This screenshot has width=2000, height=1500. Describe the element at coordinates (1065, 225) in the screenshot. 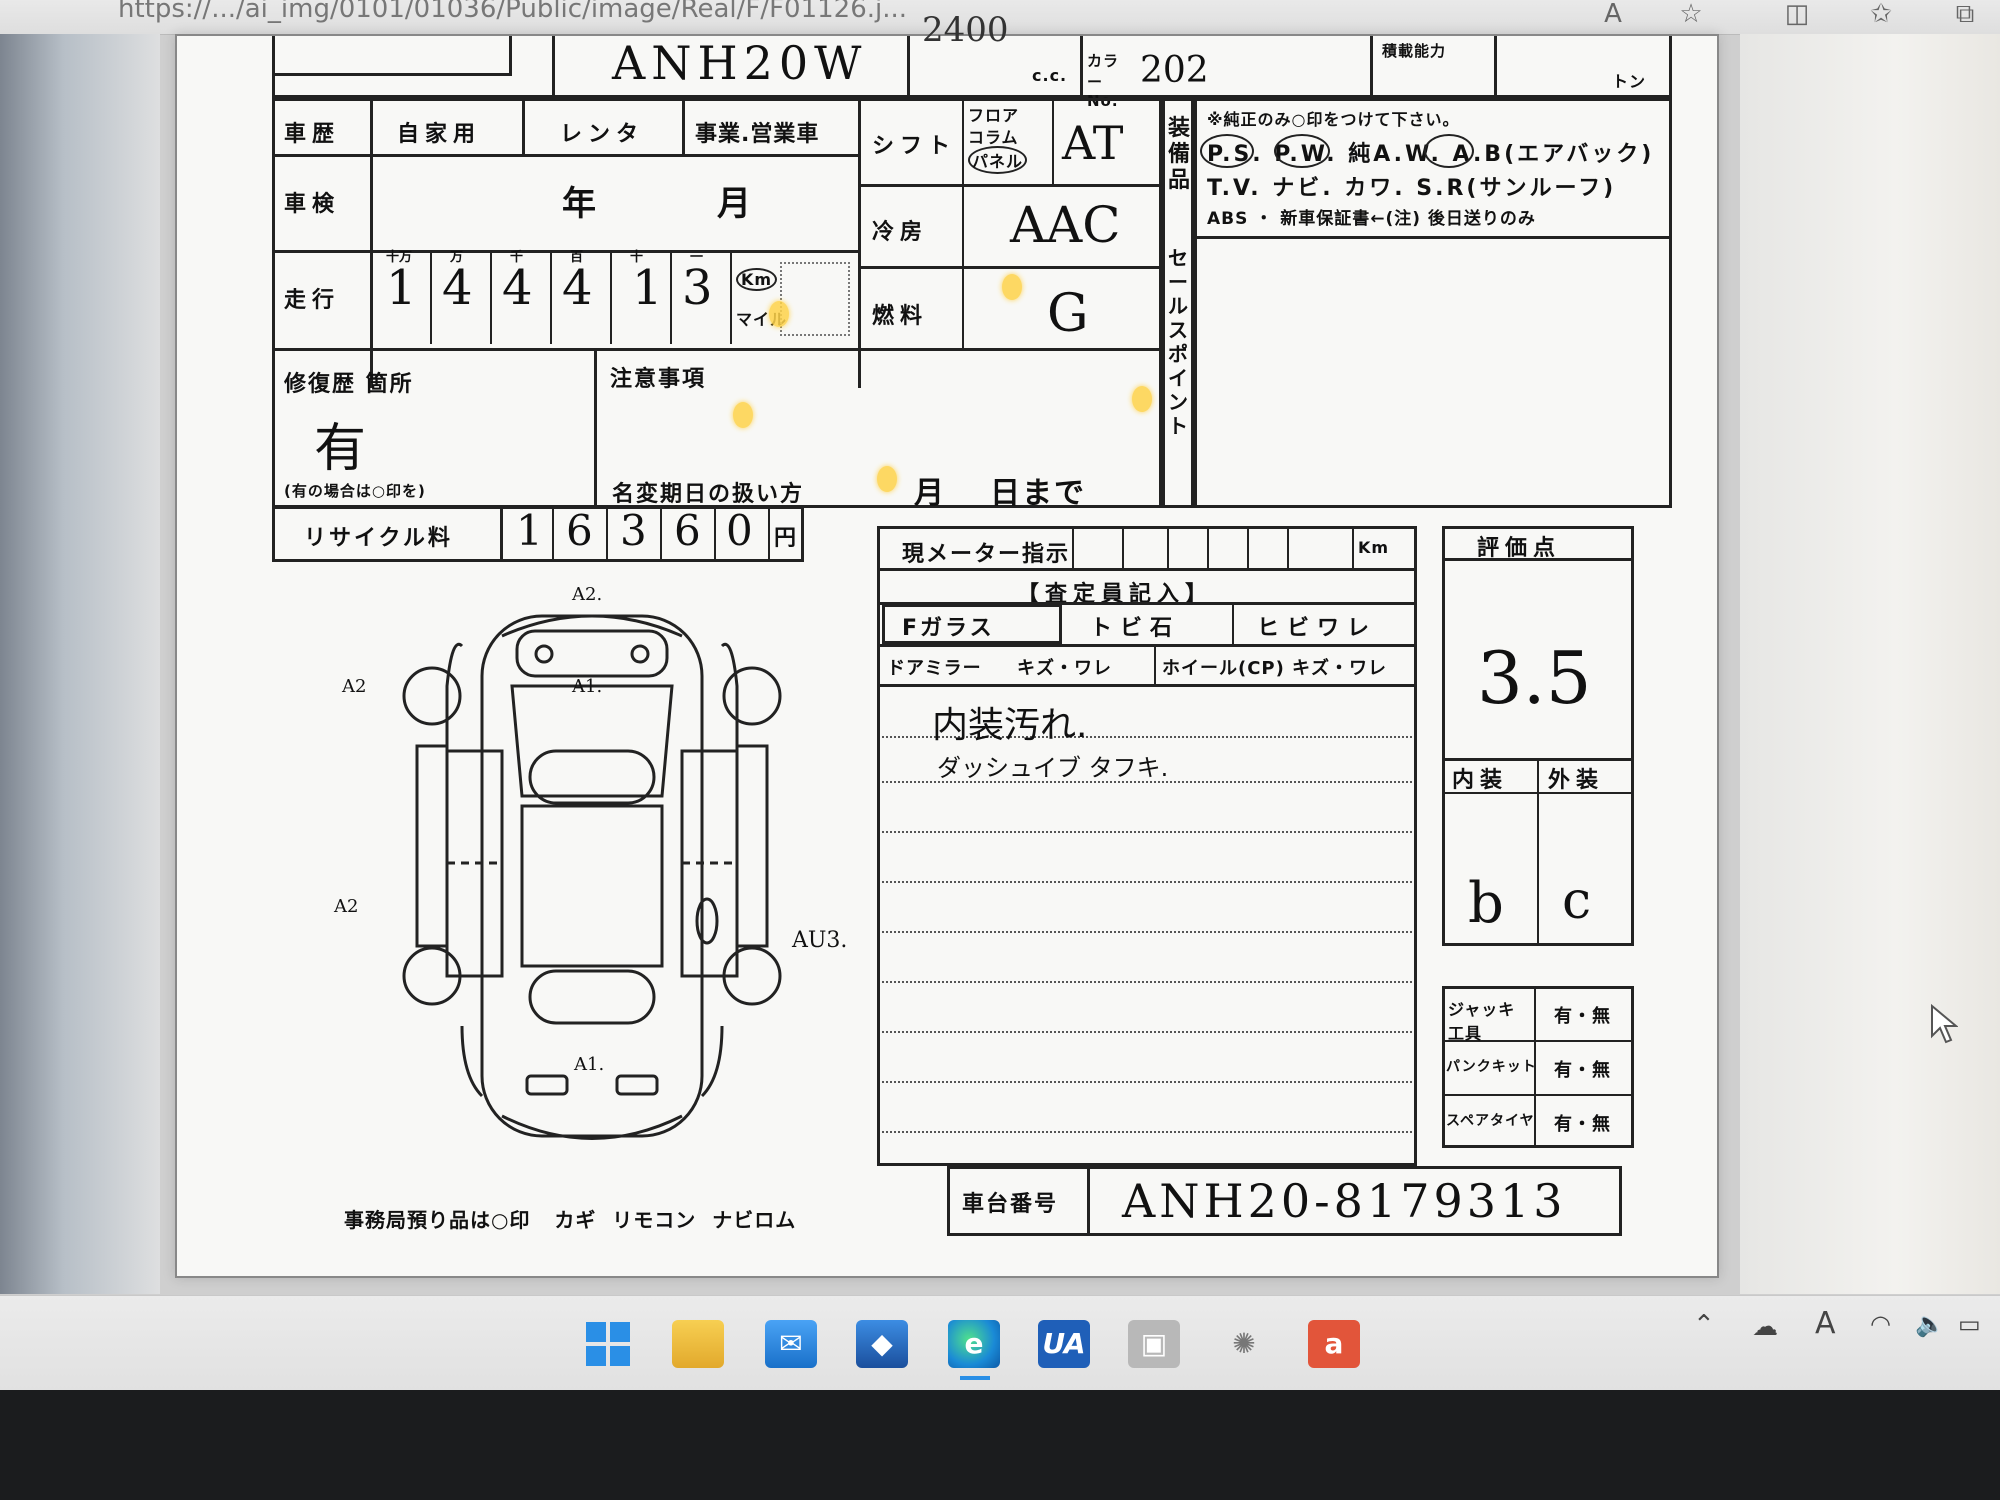

I see `aircon-value: AAC` at that location.